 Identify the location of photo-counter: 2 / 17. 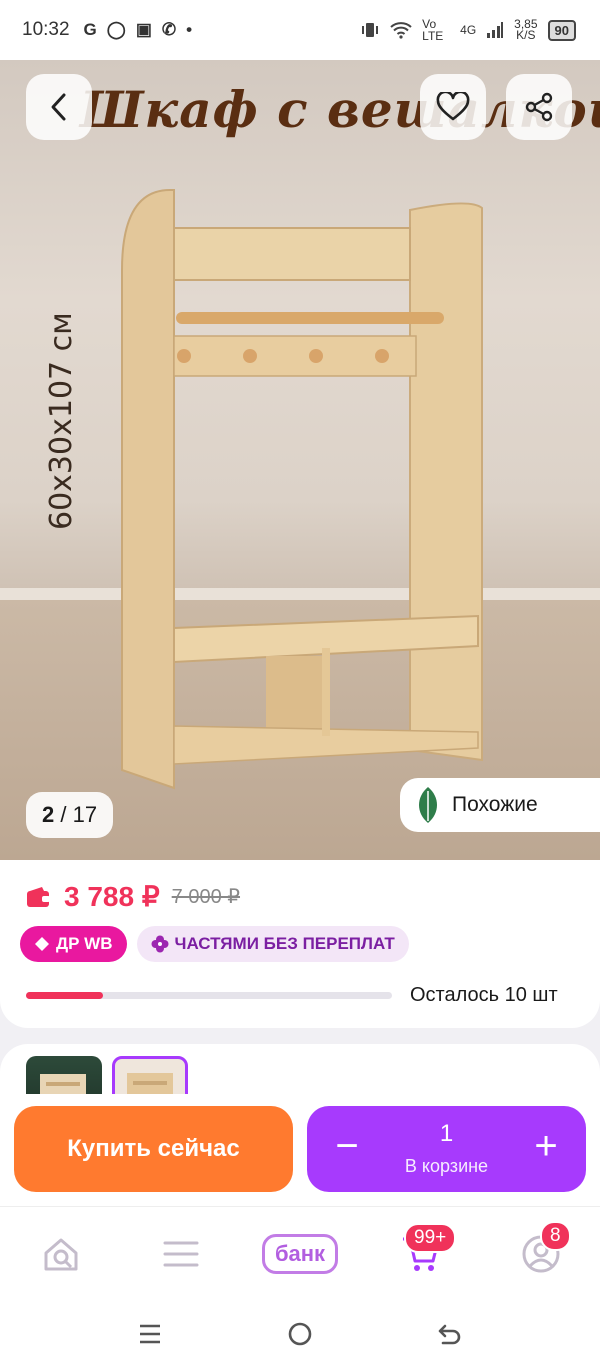
(70, 815).